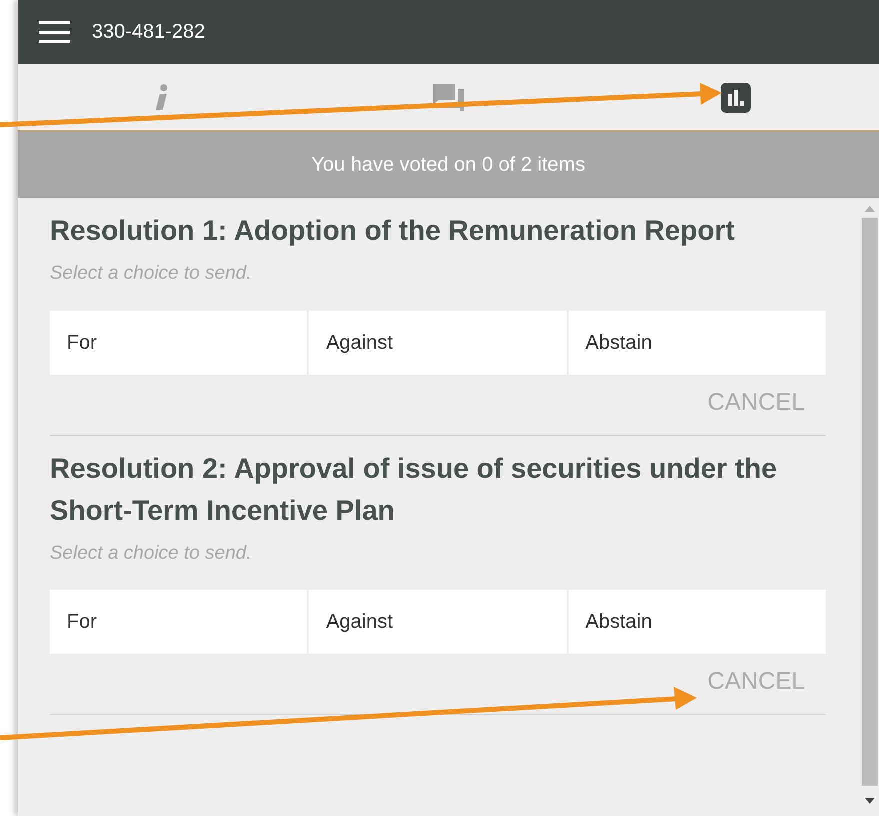  Describe the element at coordinates (870, 209) in the screenshot. I see `scroll-up-icon` at that location.